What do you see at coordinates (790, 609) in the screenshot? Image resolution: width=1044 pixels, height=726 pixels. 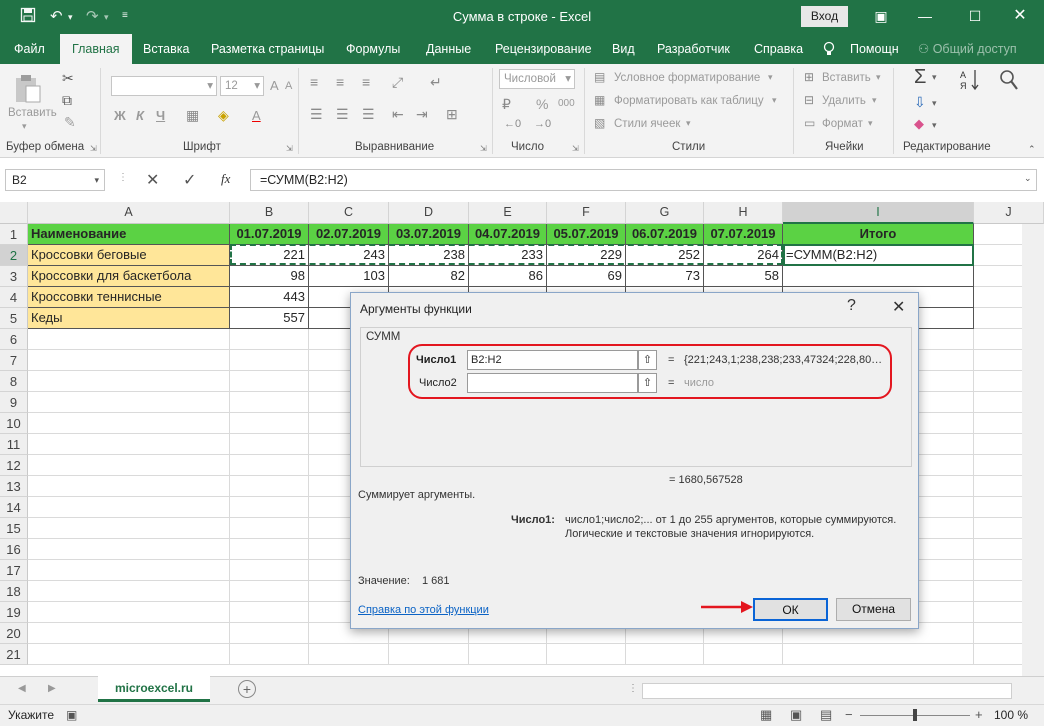 I see `ok-button: ОК` at bounding box center [790, 609].